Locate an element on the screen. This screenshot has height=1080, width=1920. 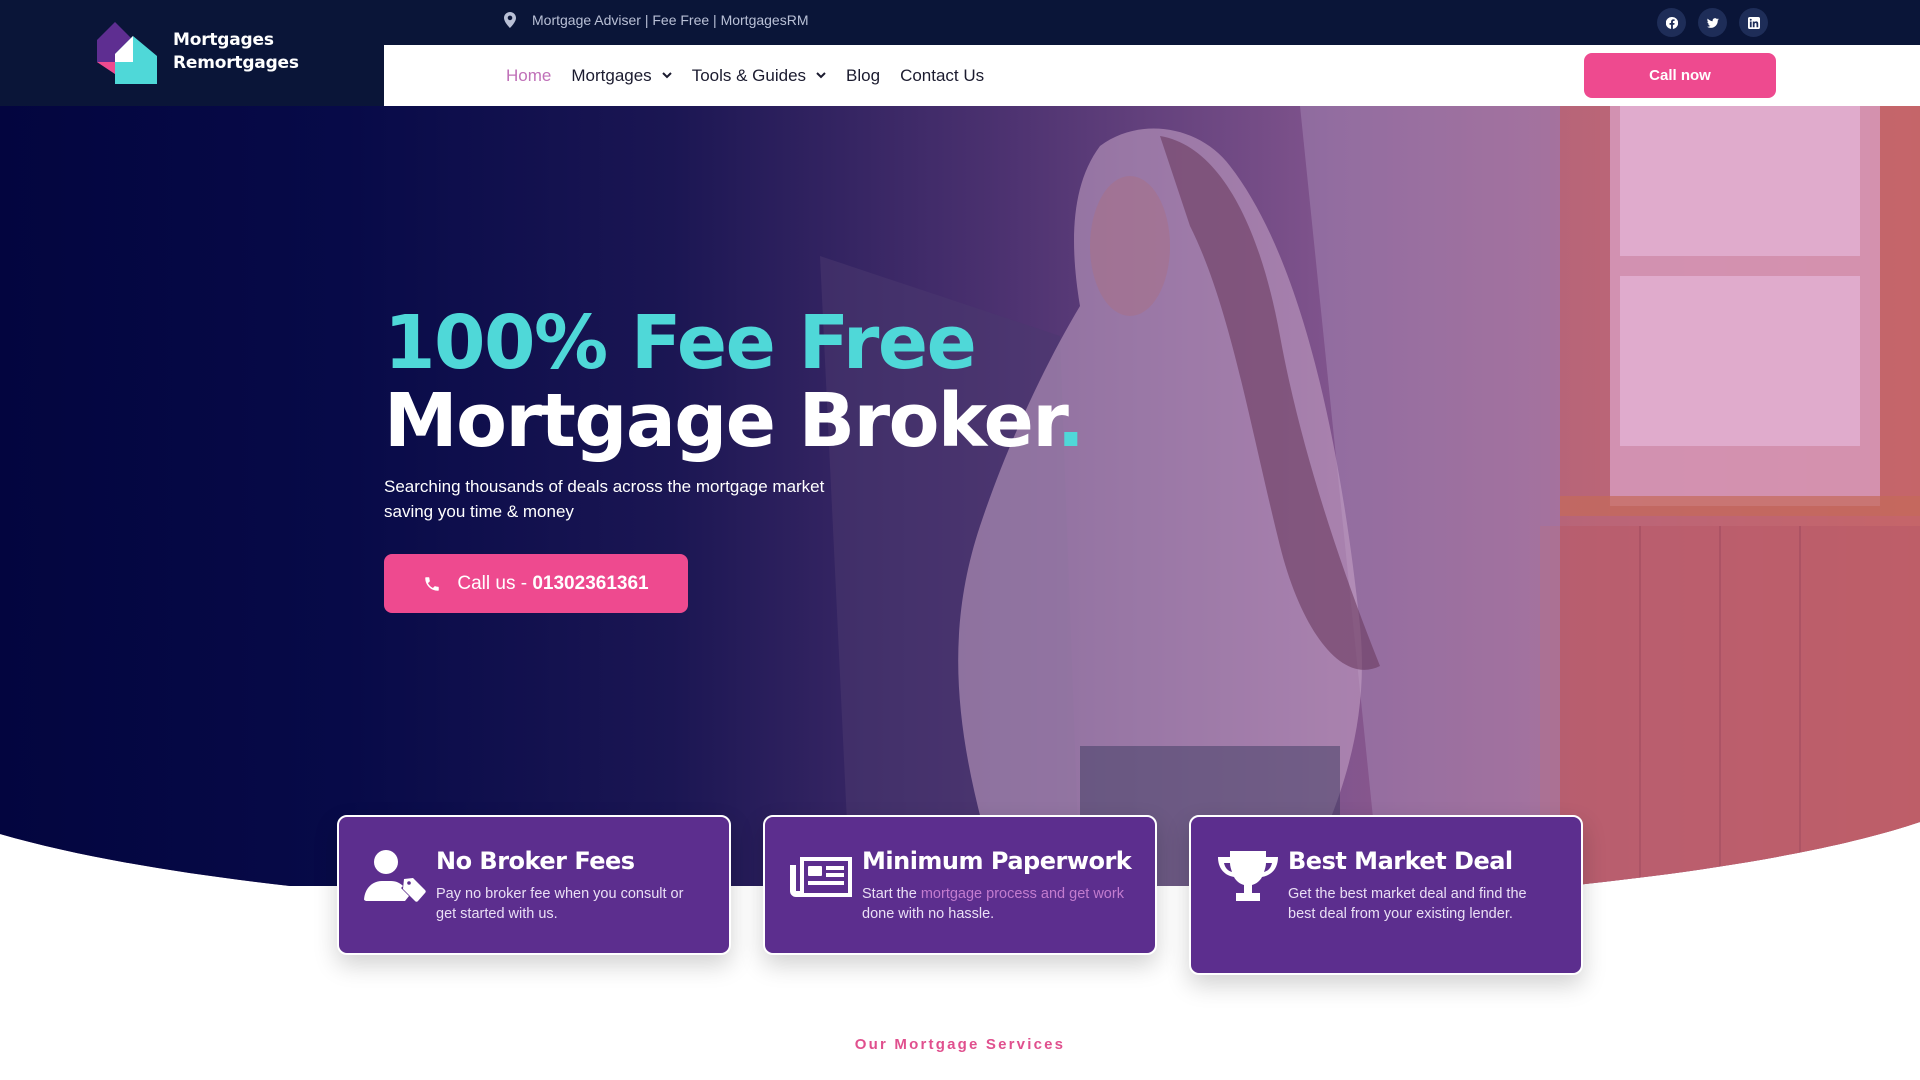
hero-title-line2-text: Mortgage Broker is located at coordinates (720, 421).